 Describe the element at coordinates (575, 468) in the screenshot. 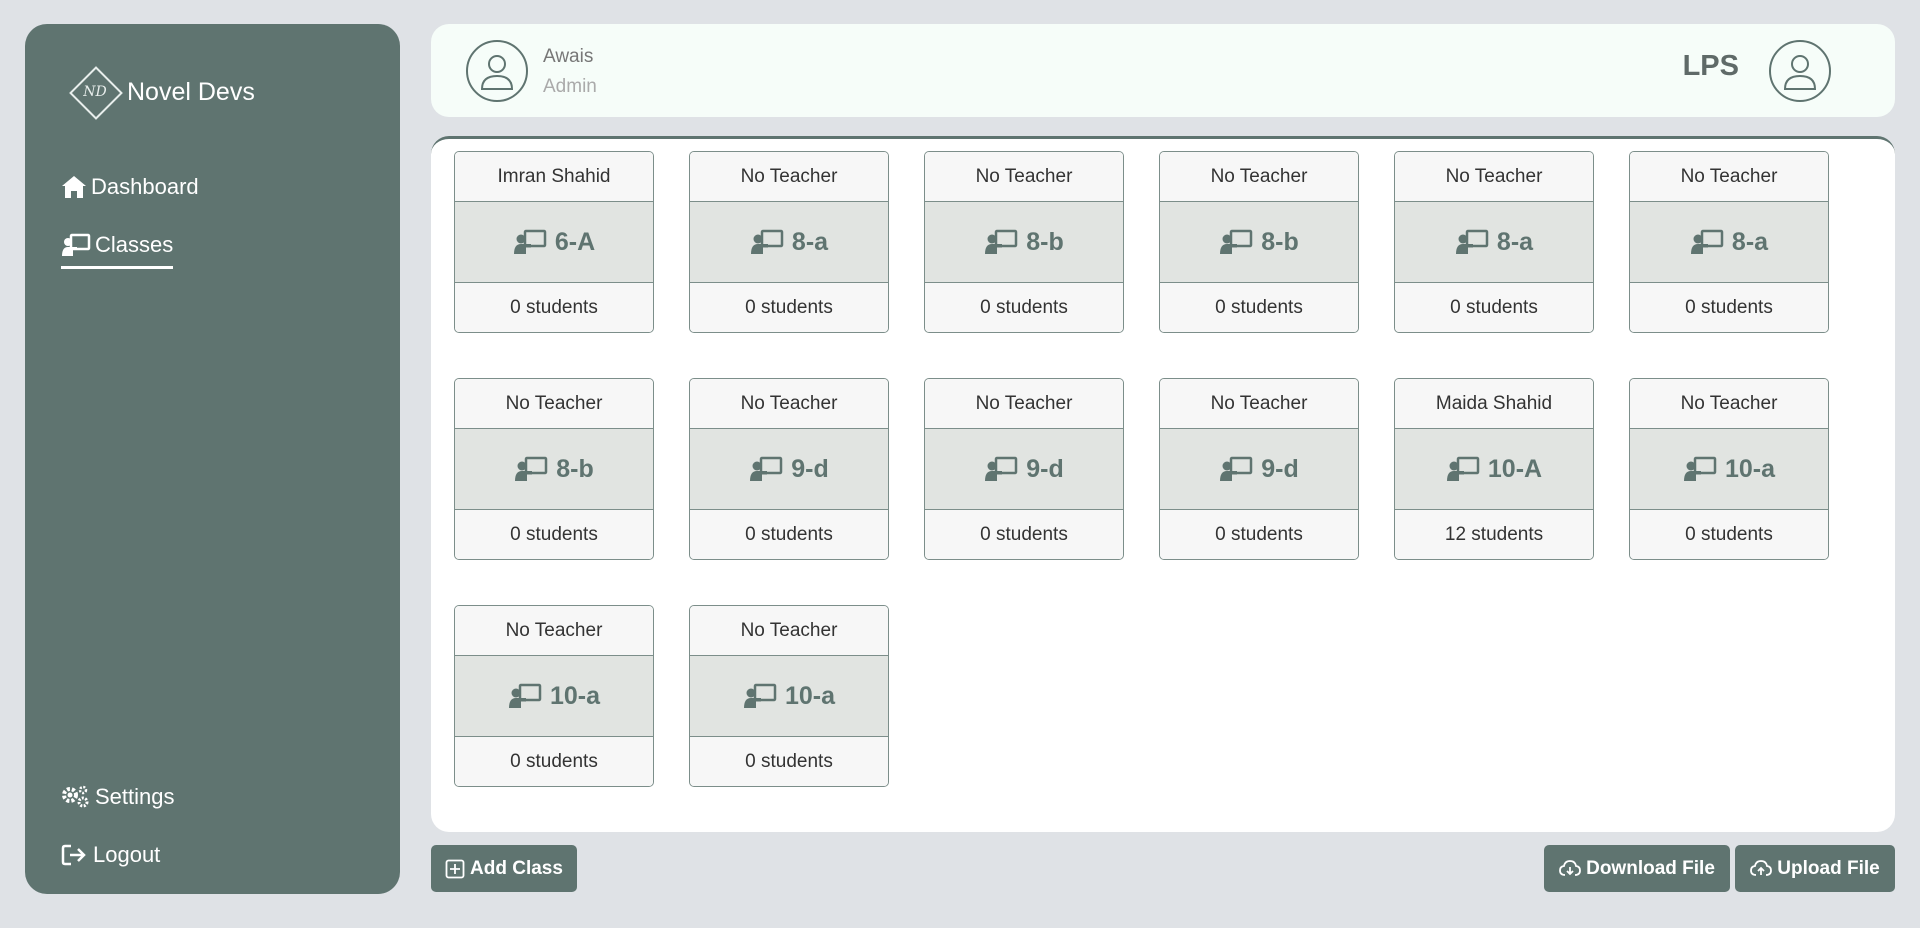

I see `class-name: 8-b` at that location.